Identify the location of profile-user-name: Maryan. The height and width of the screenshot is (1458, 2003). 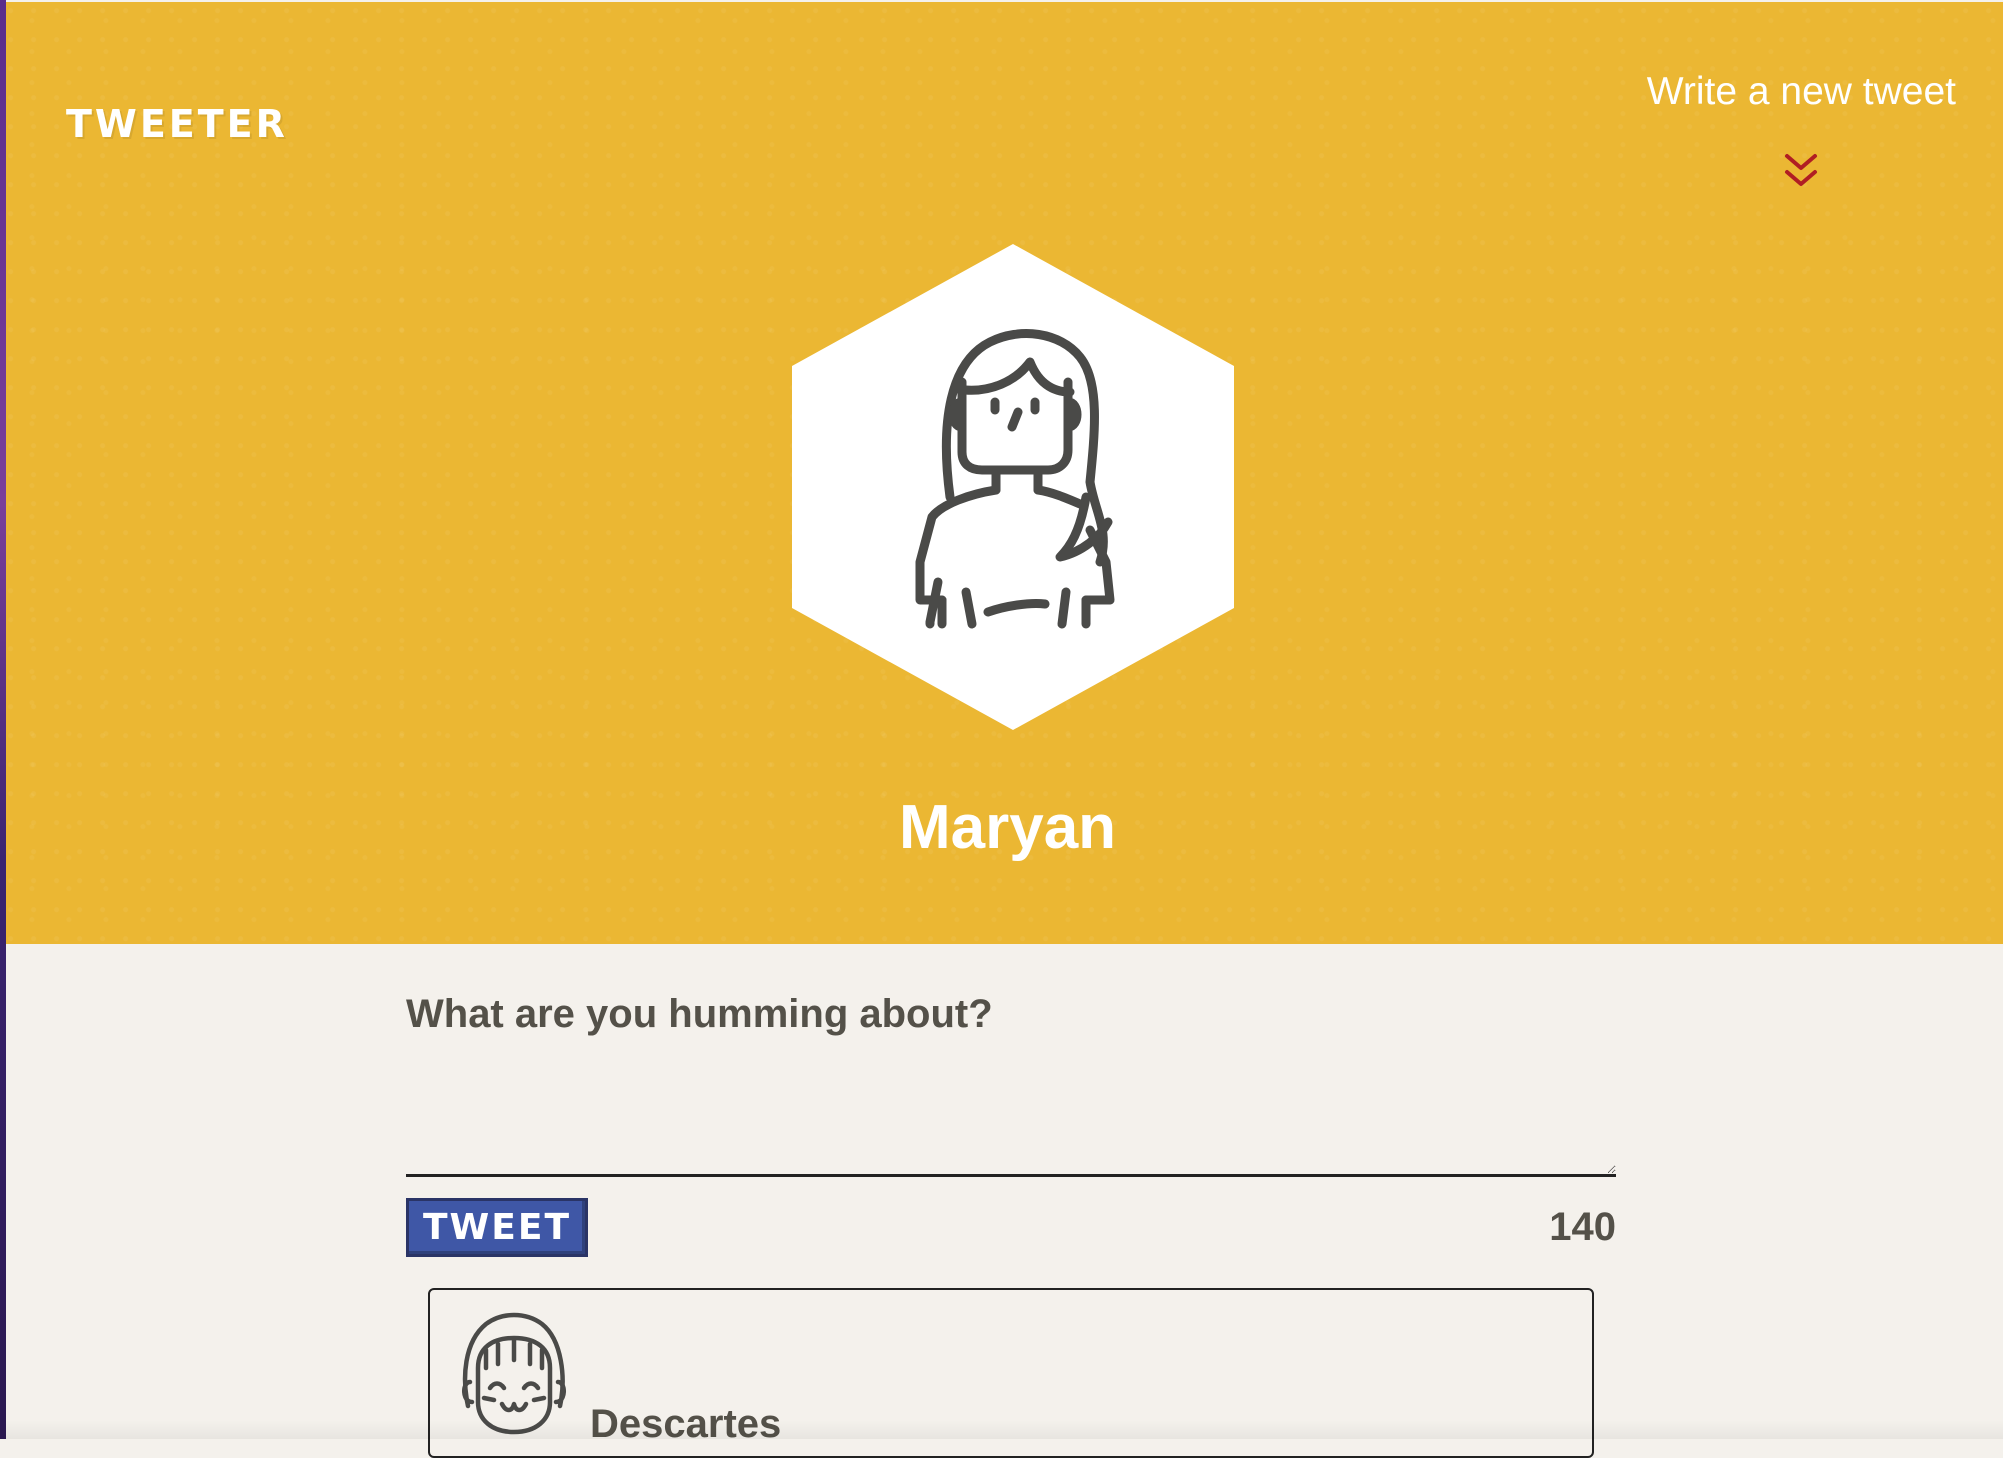
(1007, 827).